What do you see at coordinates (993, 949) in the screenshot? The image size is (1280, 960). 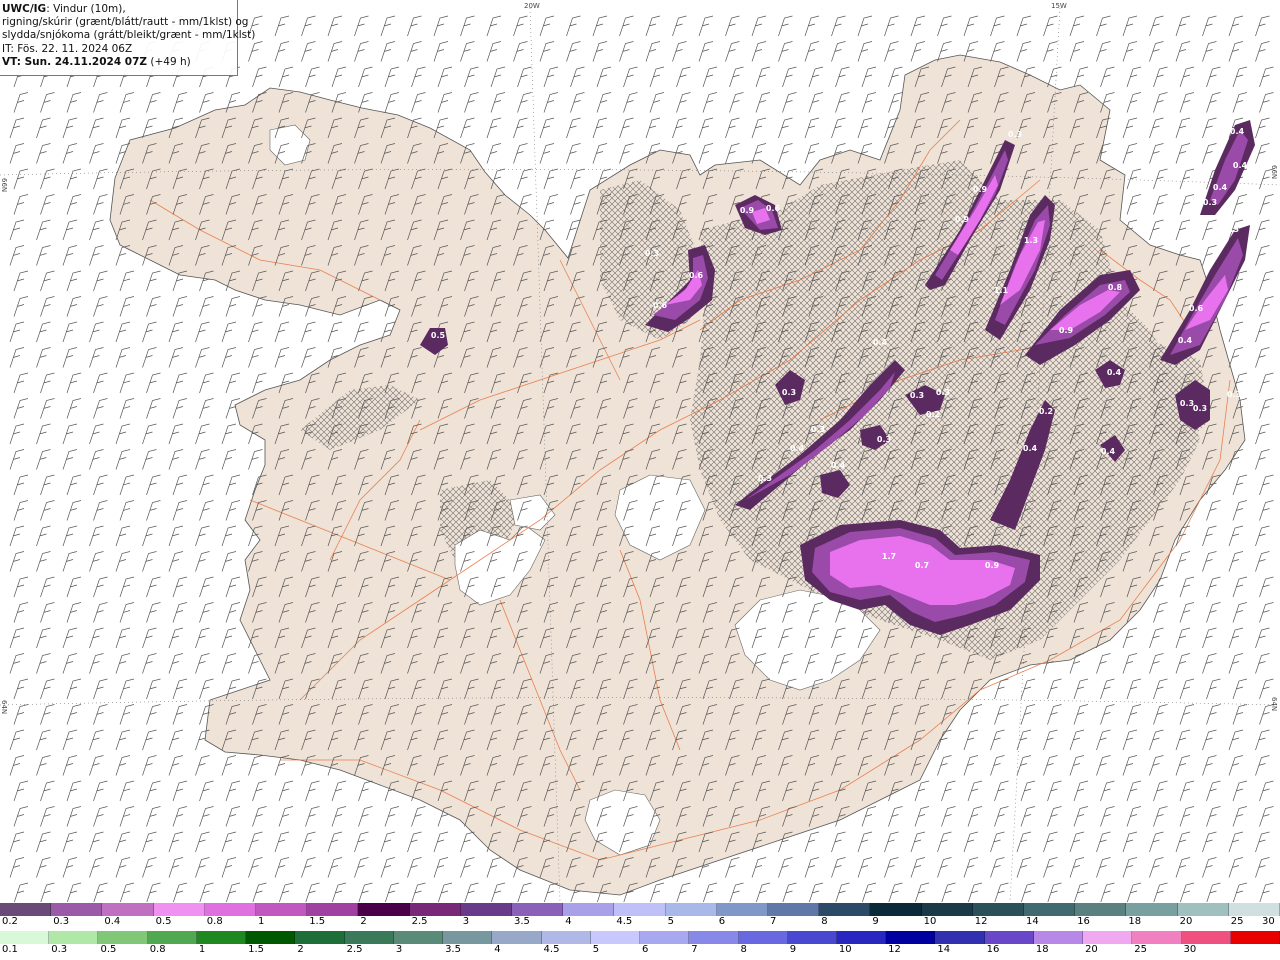 I see `rain-legend-label: 16` at bounding box center [993, 949].